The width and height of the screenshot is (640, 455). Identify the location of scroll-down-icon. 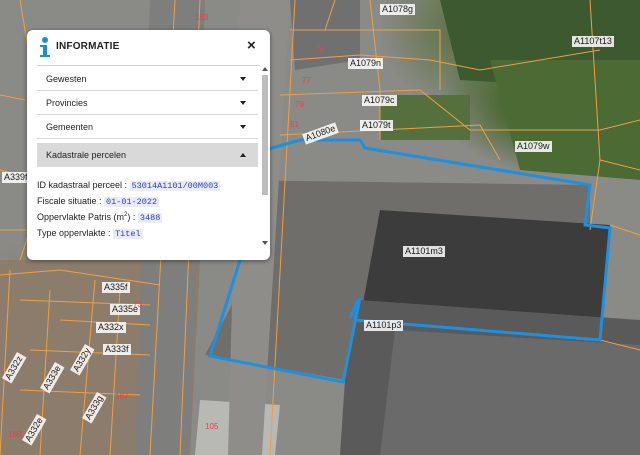
(265, 243).